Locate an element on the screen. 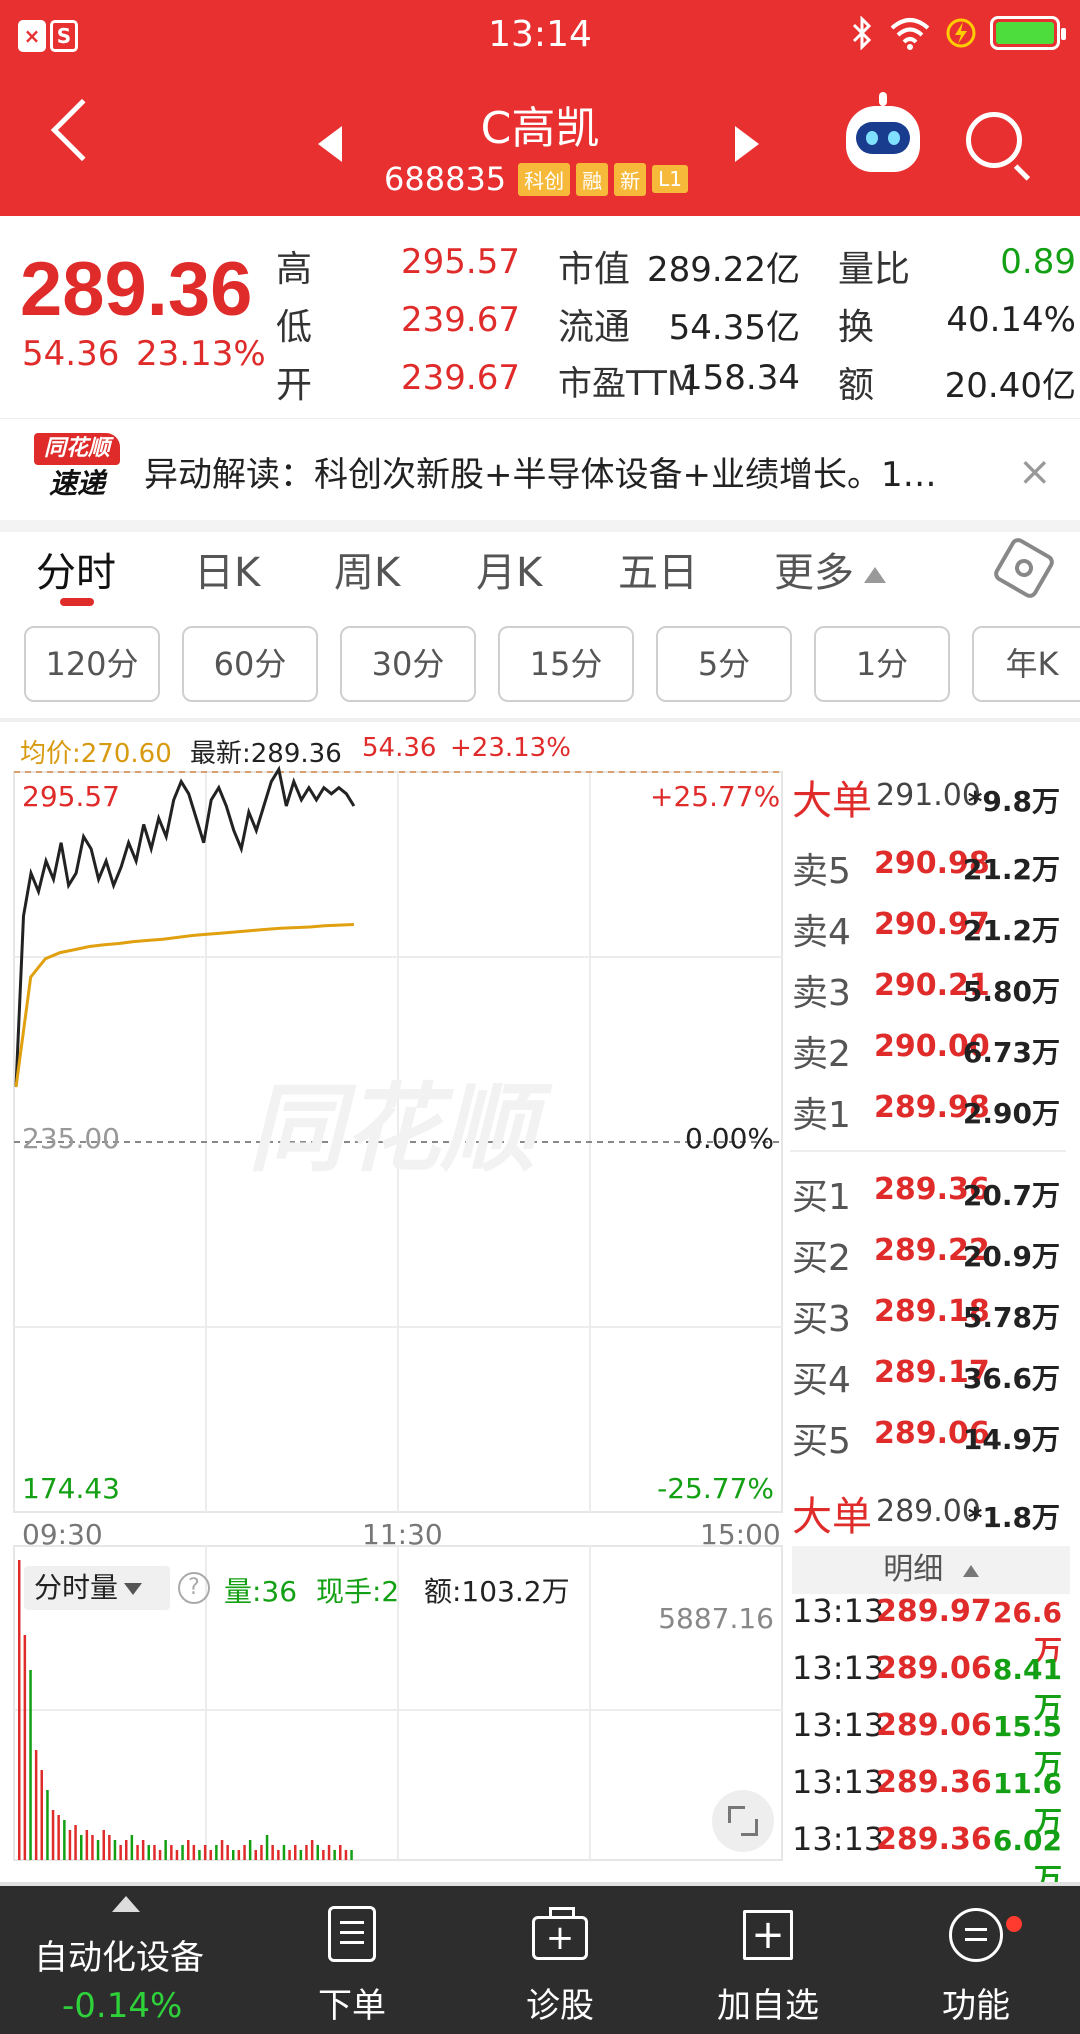 The height and width of the screenshot is (2034, 1080). sector-expand-icon is located at coordinates (126, 1904).